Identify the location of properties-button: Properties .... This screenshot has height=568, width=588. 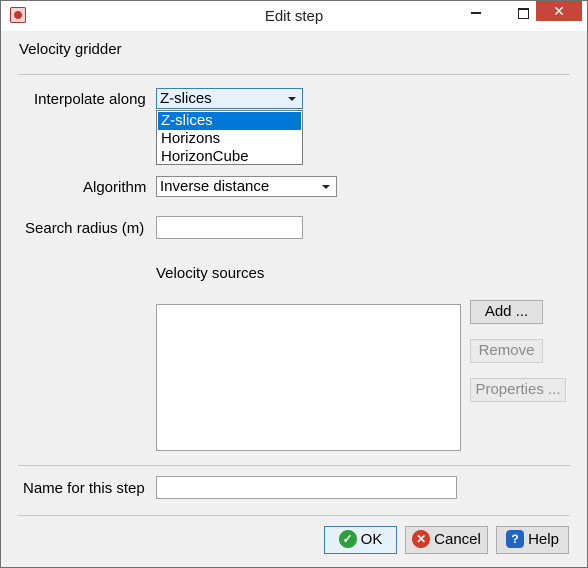
(518, 390).